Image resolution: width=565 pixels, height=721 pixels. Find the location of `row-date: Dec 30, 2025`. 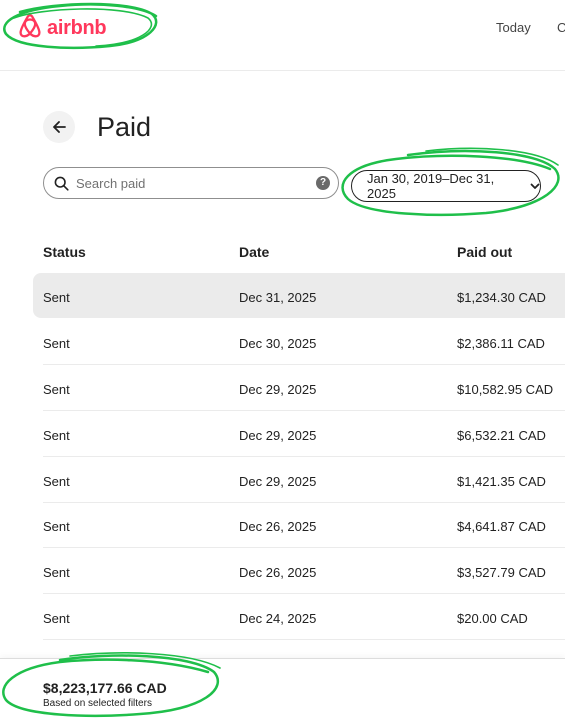

row-date: Dec 30, 2025 is located at coordinates (278, 343).